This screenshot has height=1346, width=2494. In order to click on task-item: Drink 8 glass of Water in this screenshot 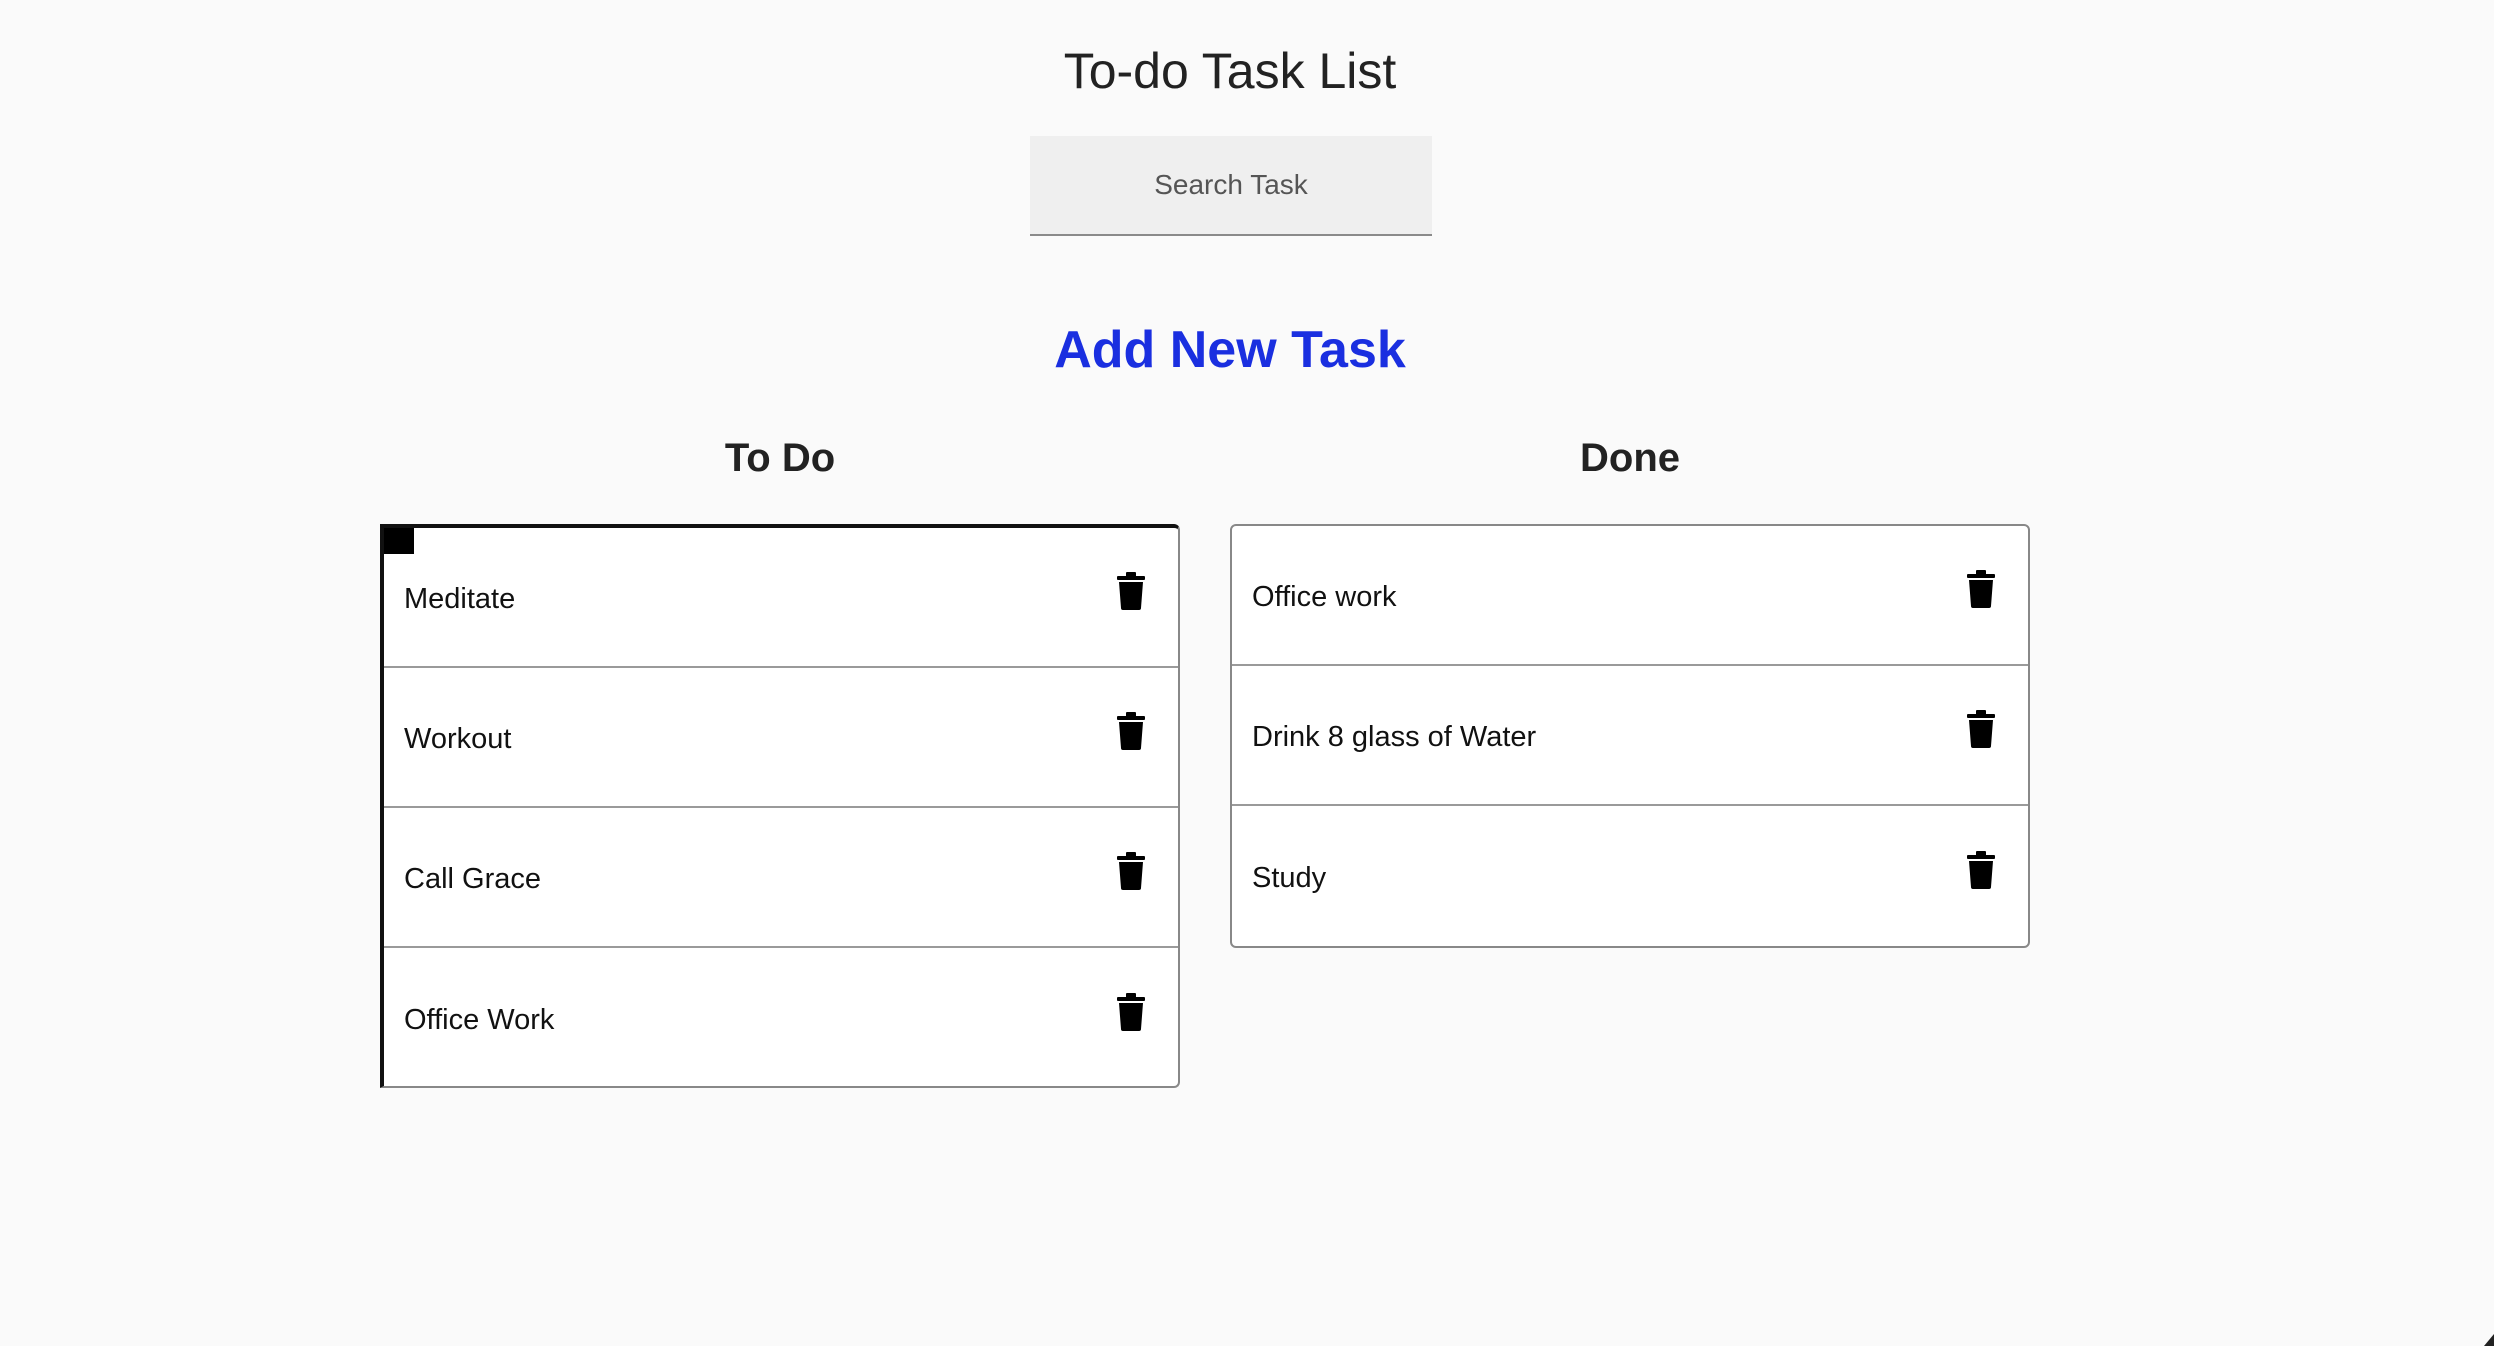, I will do `click(1630, 736)`.